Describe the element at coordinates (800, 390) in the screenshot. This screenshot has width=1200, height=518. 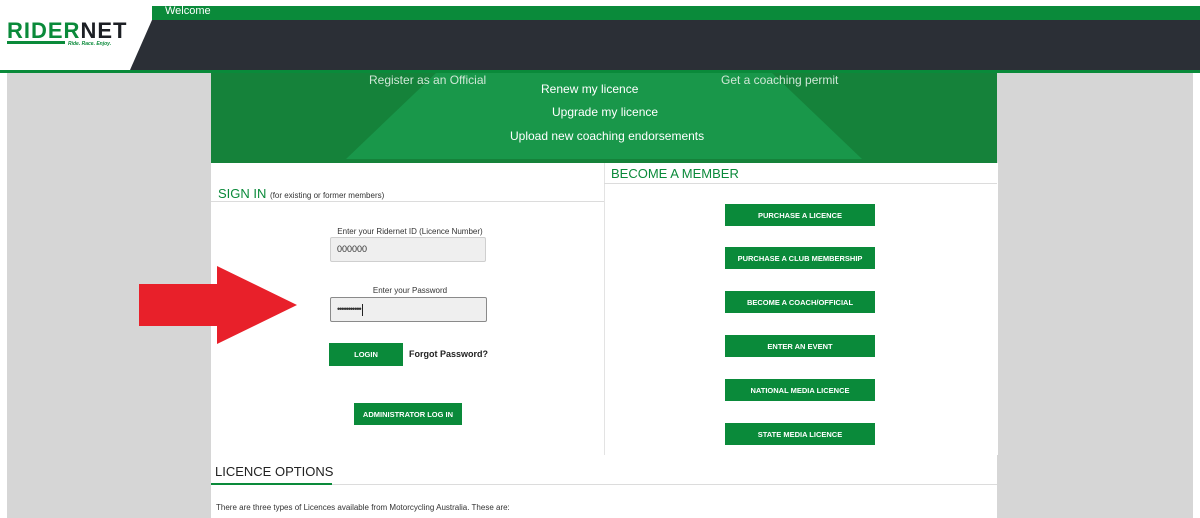
I see `national-media-licence-button: NATIONAL MEDIA LICENCE` at that location.